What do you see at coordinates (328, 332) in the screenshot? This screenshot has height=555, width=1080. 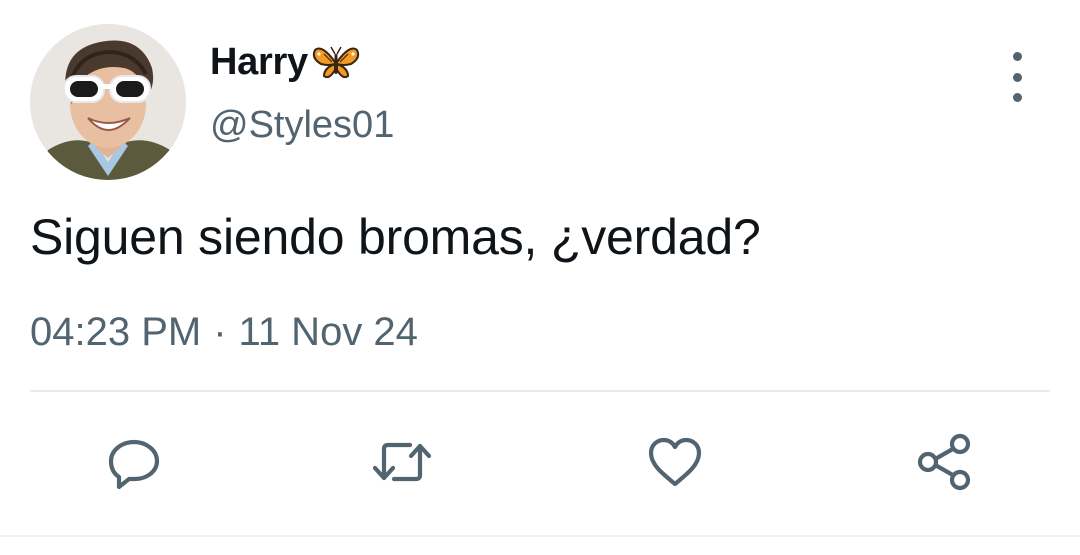 I see `tweet-date: 11 Nov 24` at bounding box center [328, 332].